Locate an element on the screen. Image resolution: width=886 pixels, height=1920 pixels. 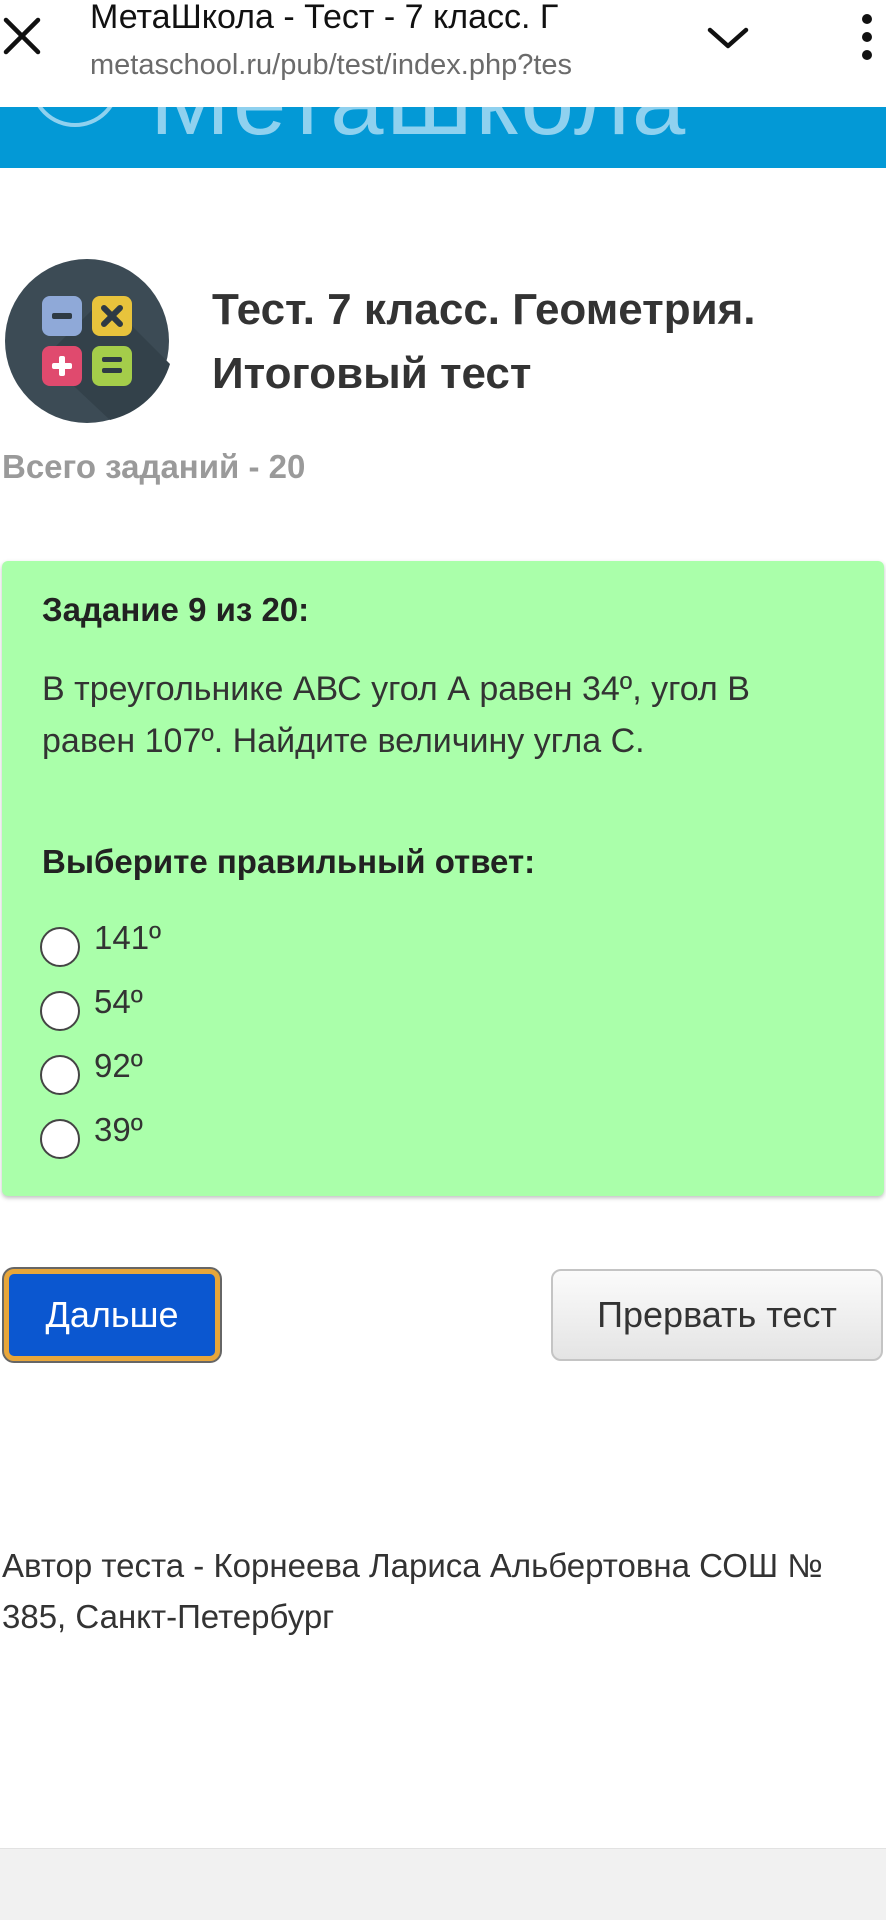
test-title: Тест. 7 класс. Геометрия. Итоговый тест is located at coordinates (484, 341).